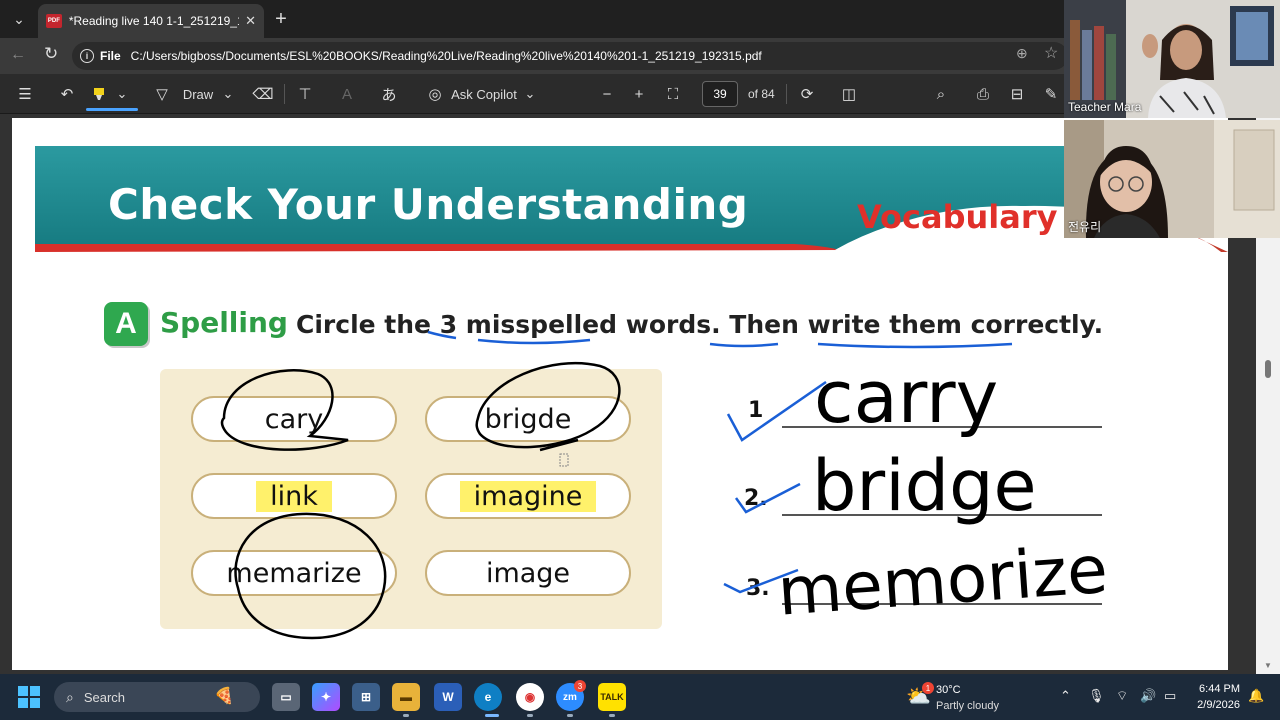 The height and width of the screenshot is (720, 1280). What do you see at coordinates (29, 697) in the screenshot?
I see `windows-start-icon` at bounding box center [29, 697].